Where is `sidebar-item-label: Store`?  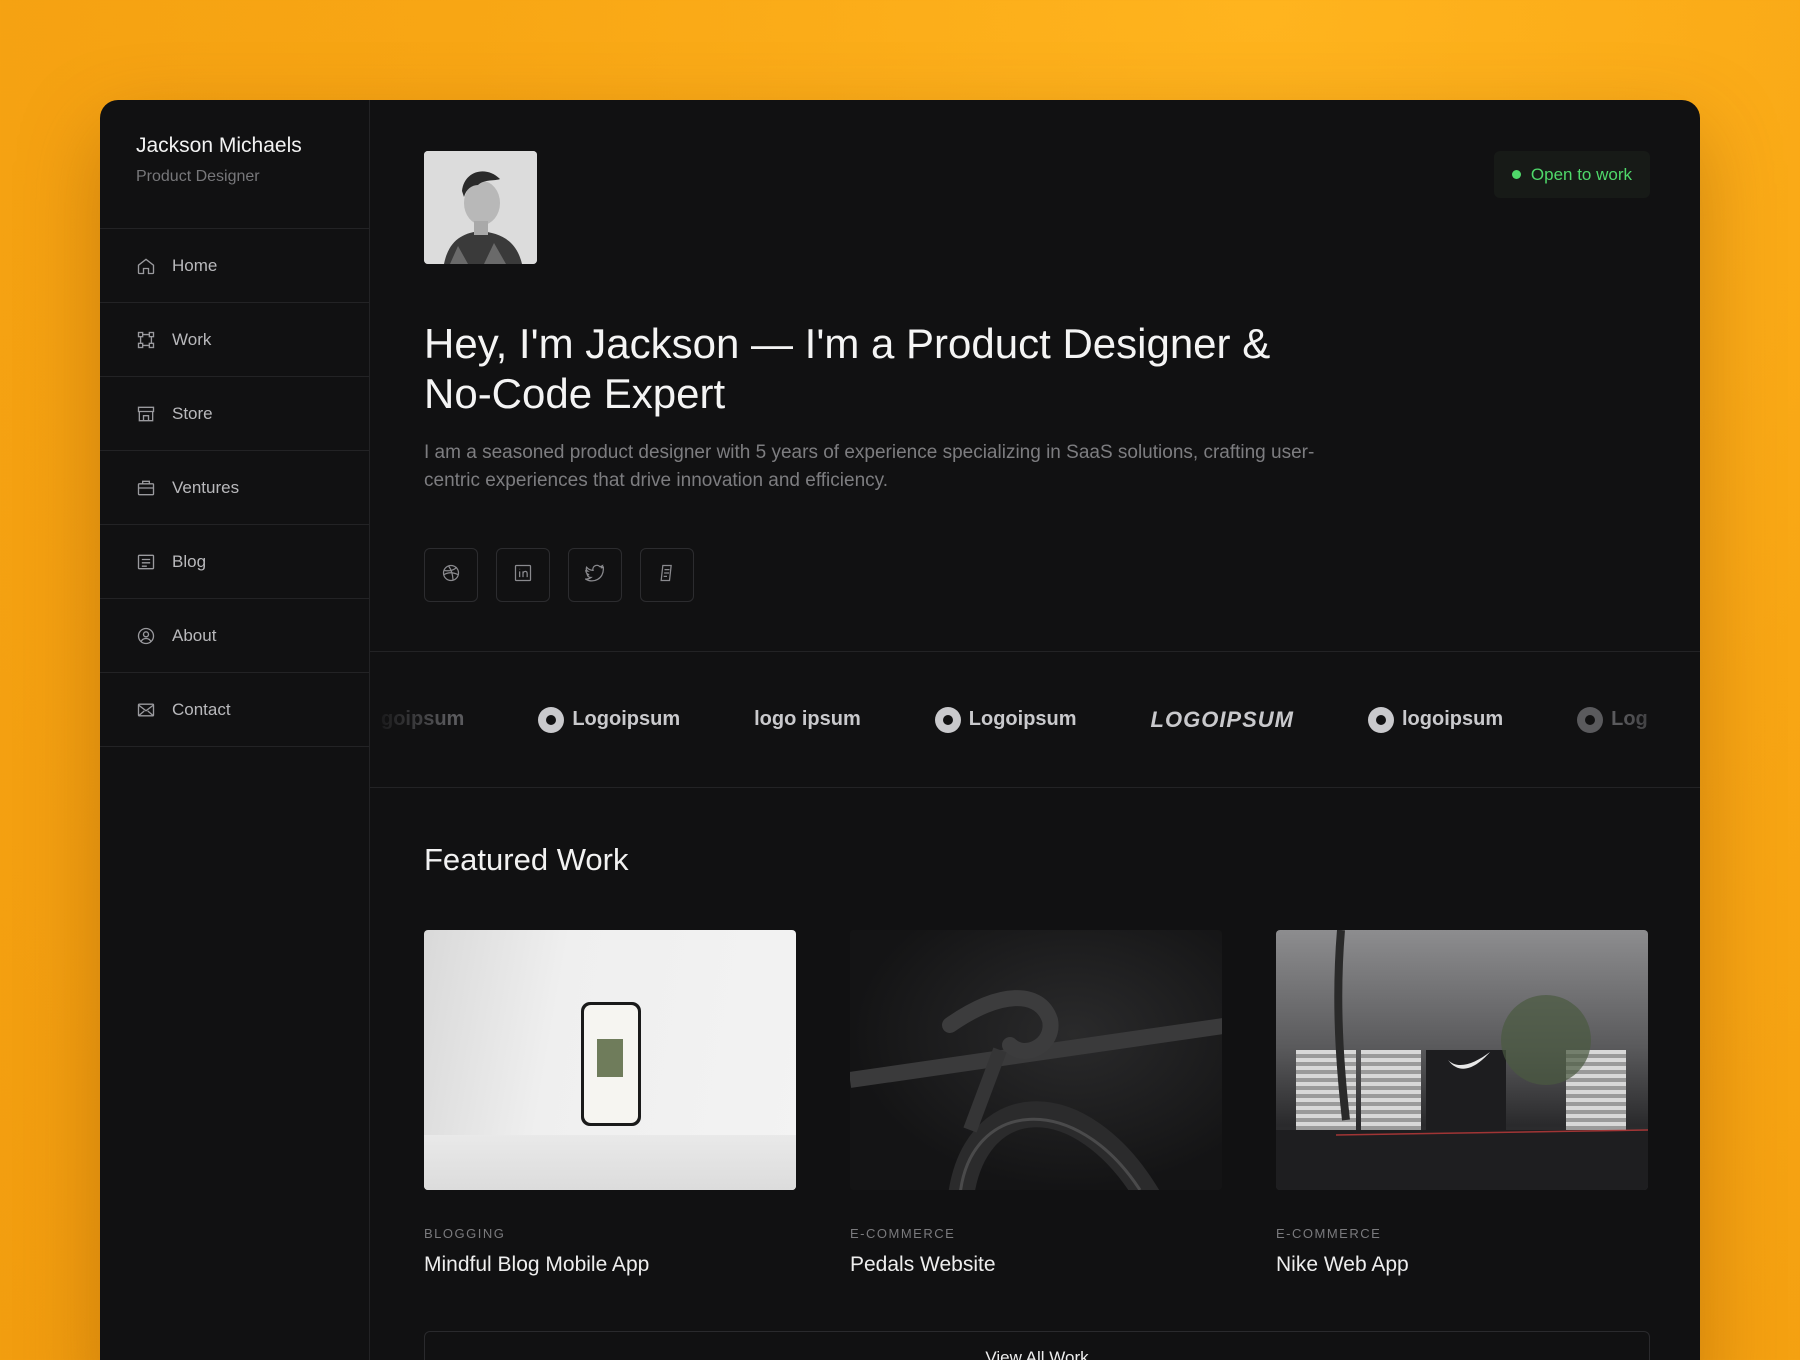 sidebar-item-label: Store is located at coordinates (192, 413).